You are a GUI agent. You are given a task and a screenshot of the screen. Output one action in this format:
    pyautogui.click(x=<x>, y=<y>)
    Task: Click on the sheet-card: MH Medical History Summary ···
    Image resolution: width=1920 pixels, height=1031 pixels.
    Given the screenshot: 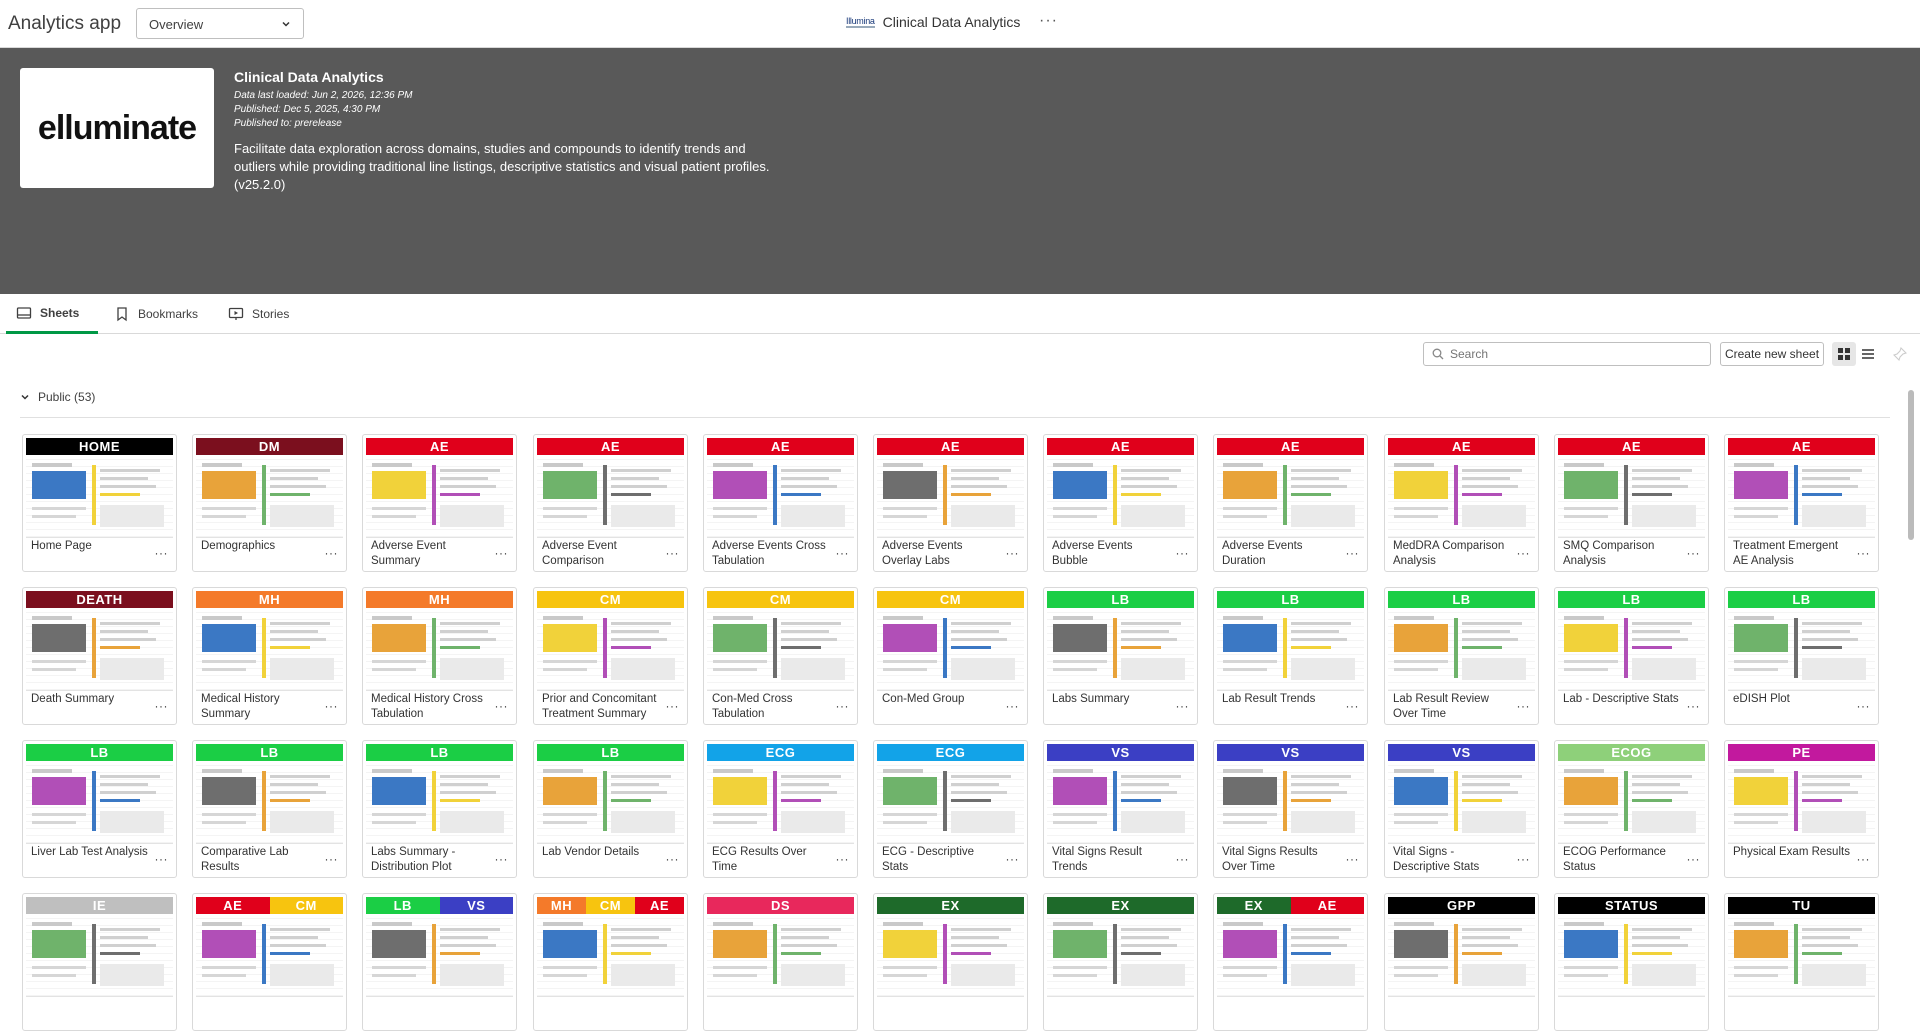 What is the action you would take?
    pyautogui.click(x=269, y=656)
    